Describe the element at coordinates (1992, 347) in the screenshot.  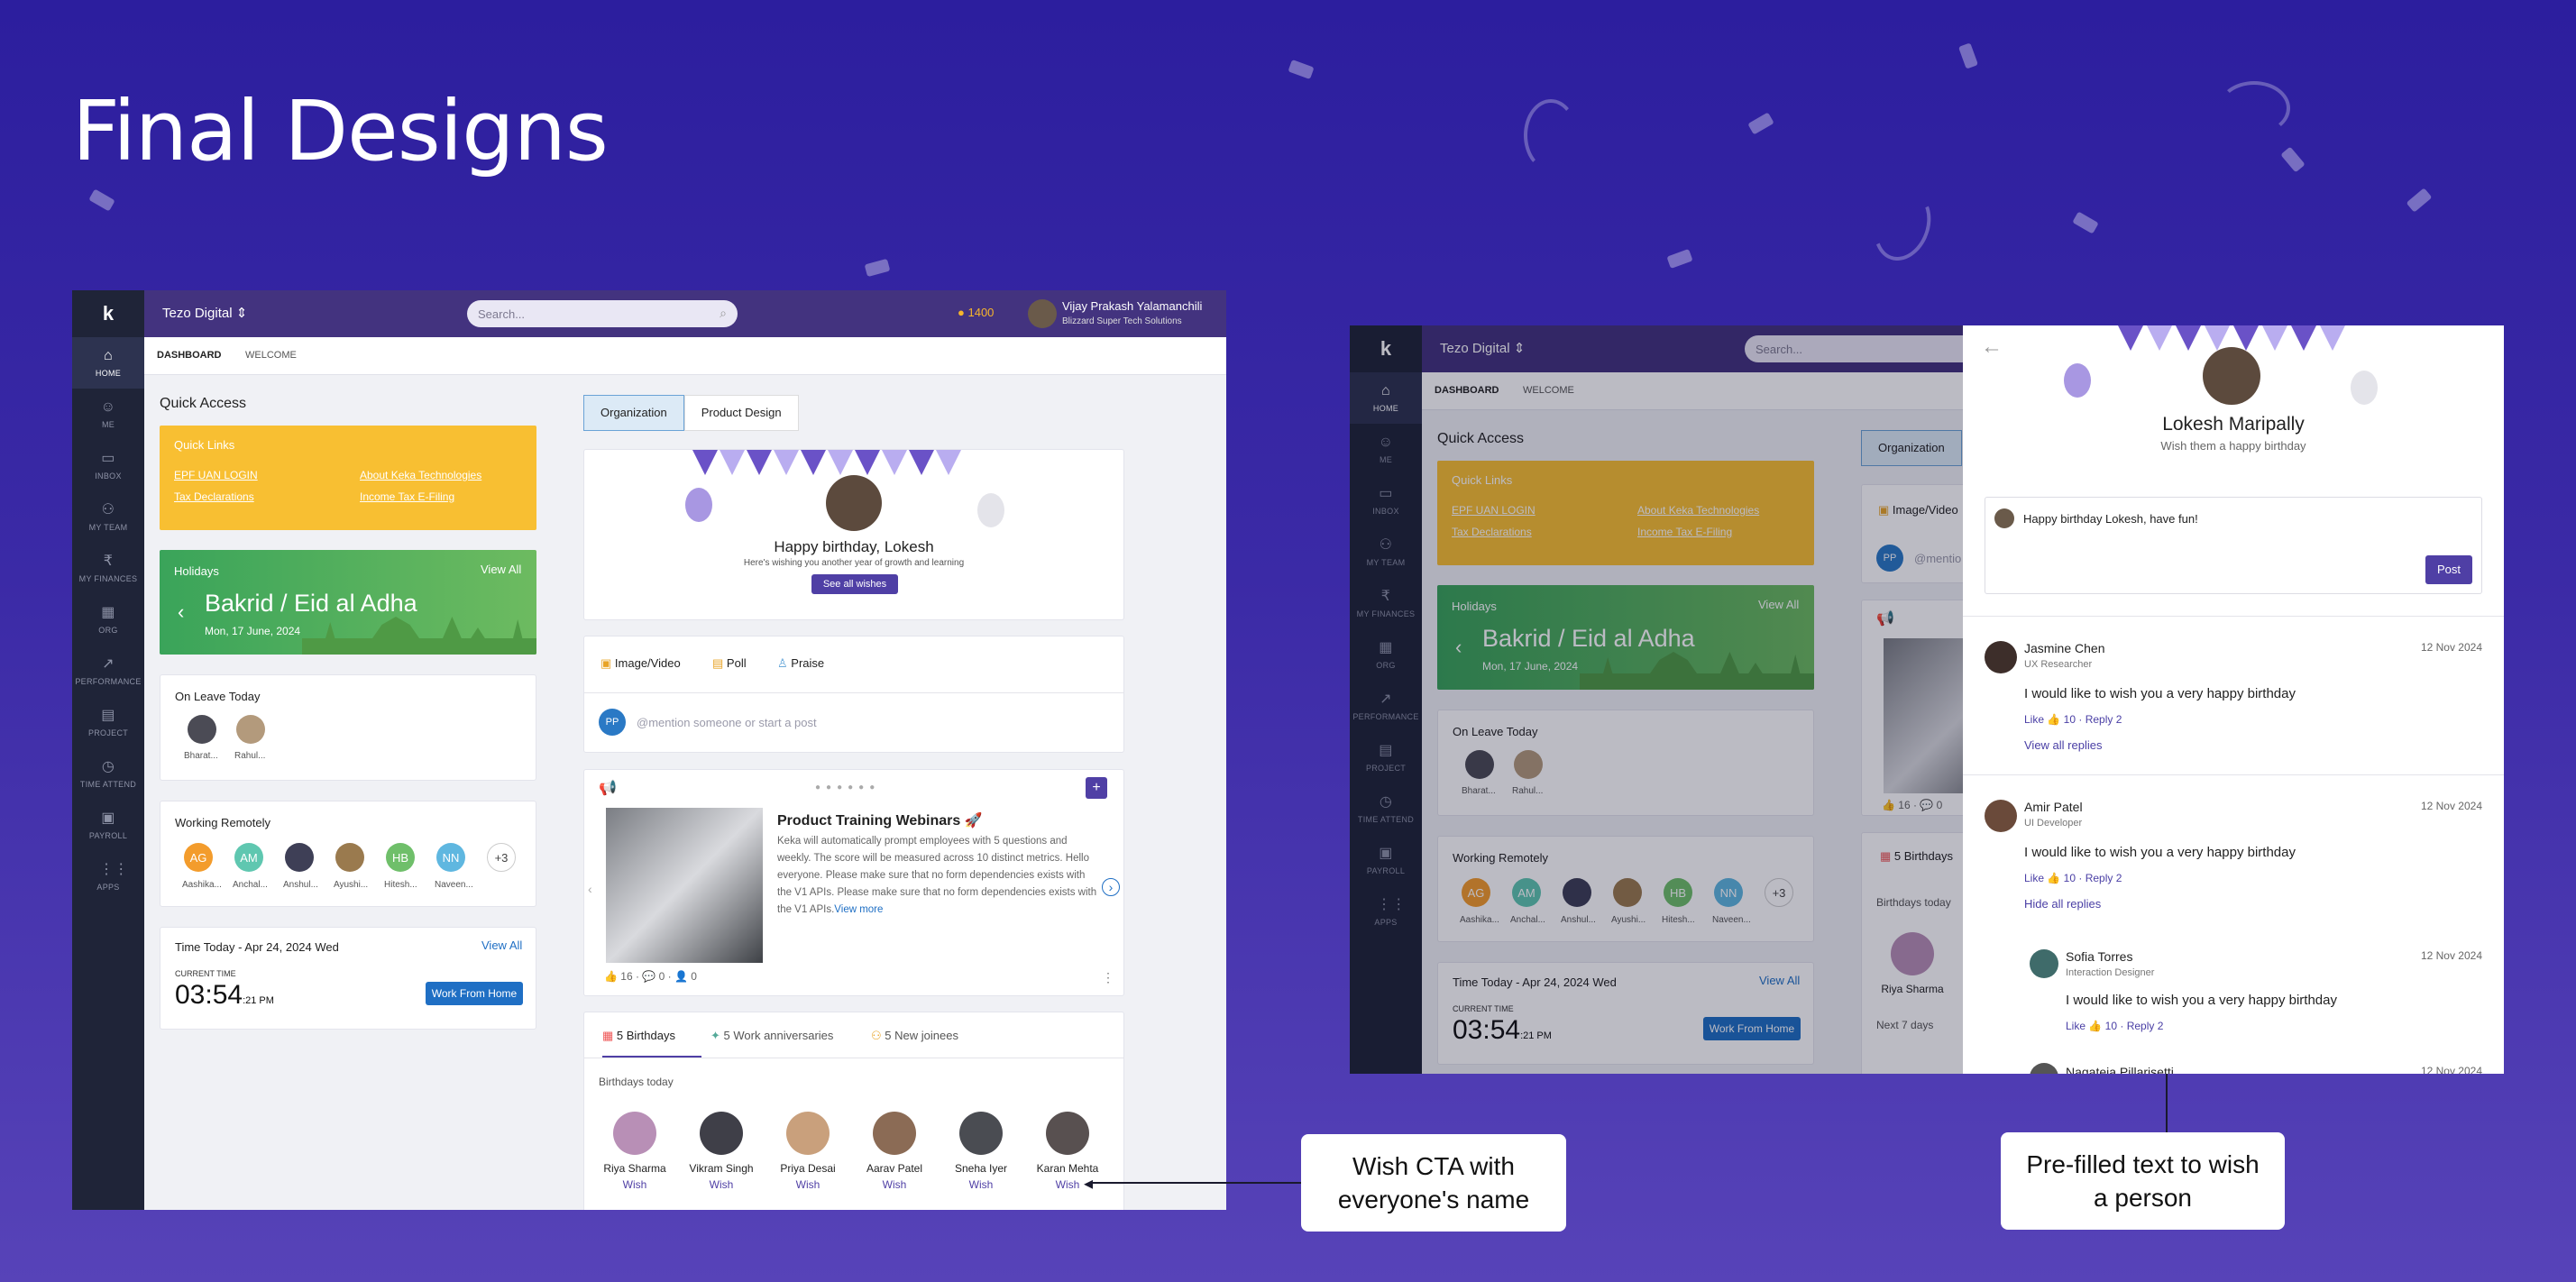
I see `back-arrow-icon: ←` at that location.